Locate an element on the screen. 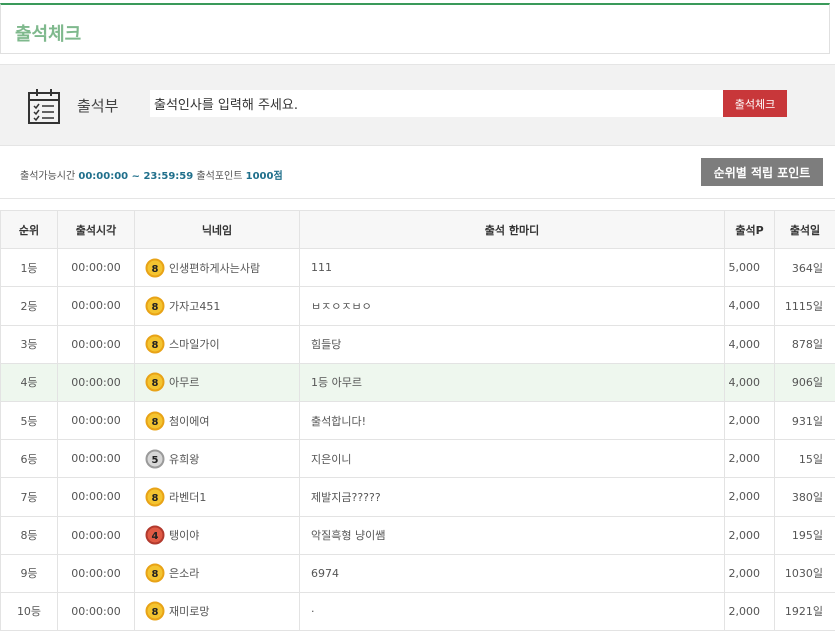 This screenshot has width=835, height=633. message-cell: 지은이니 is located at coordinates (512, 459).